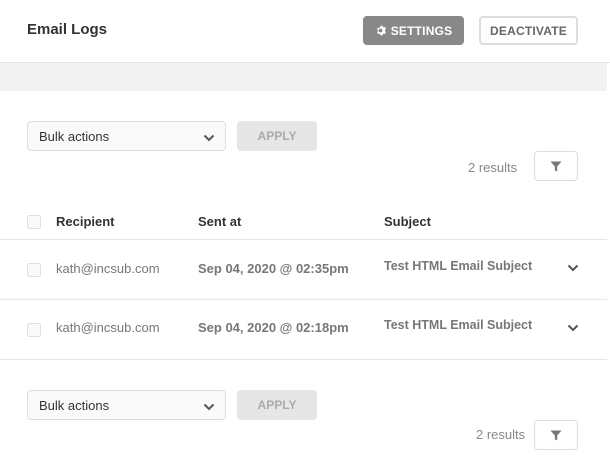  Describe the element at coordinates (273, 268) in the screenshot. I see `row-sent-at: Sep 04, 2020 @ 02:35pm` at that location.